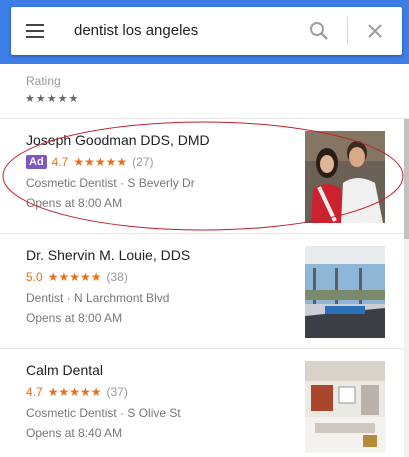 The height and width of the screenshot is (457, 409). I want to click on result-rating-row: Ad 4.7 ★★★★★ (27), so click(90, 162).